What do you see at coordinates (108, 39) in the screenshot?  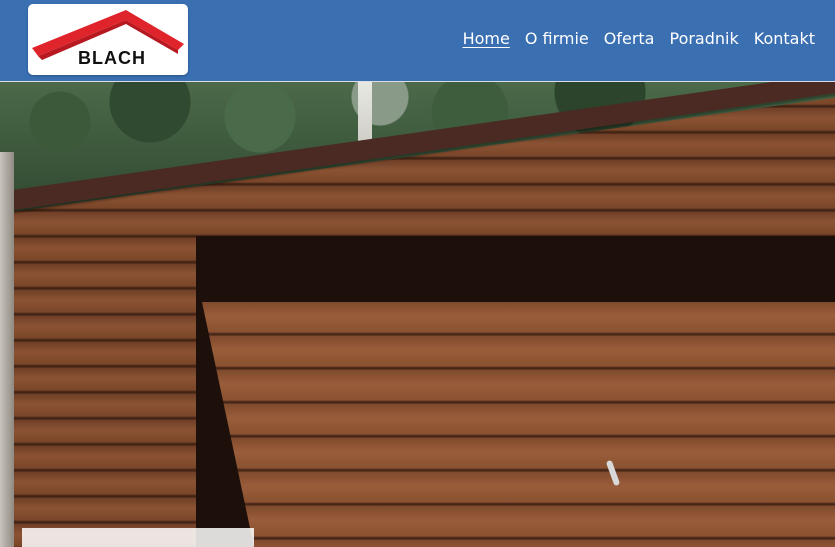 I see `logo: PERFEKT BLACH` at bounding box center [108, 39].